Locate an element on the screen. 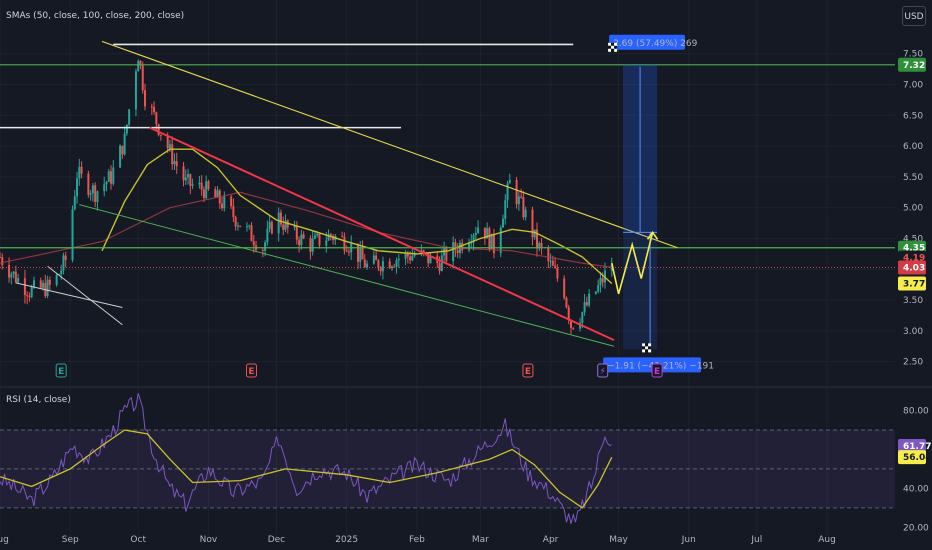 This screenshot has height=550, width=932. dividend-event-icon: ⚡ is located at coordinates (603, 372).